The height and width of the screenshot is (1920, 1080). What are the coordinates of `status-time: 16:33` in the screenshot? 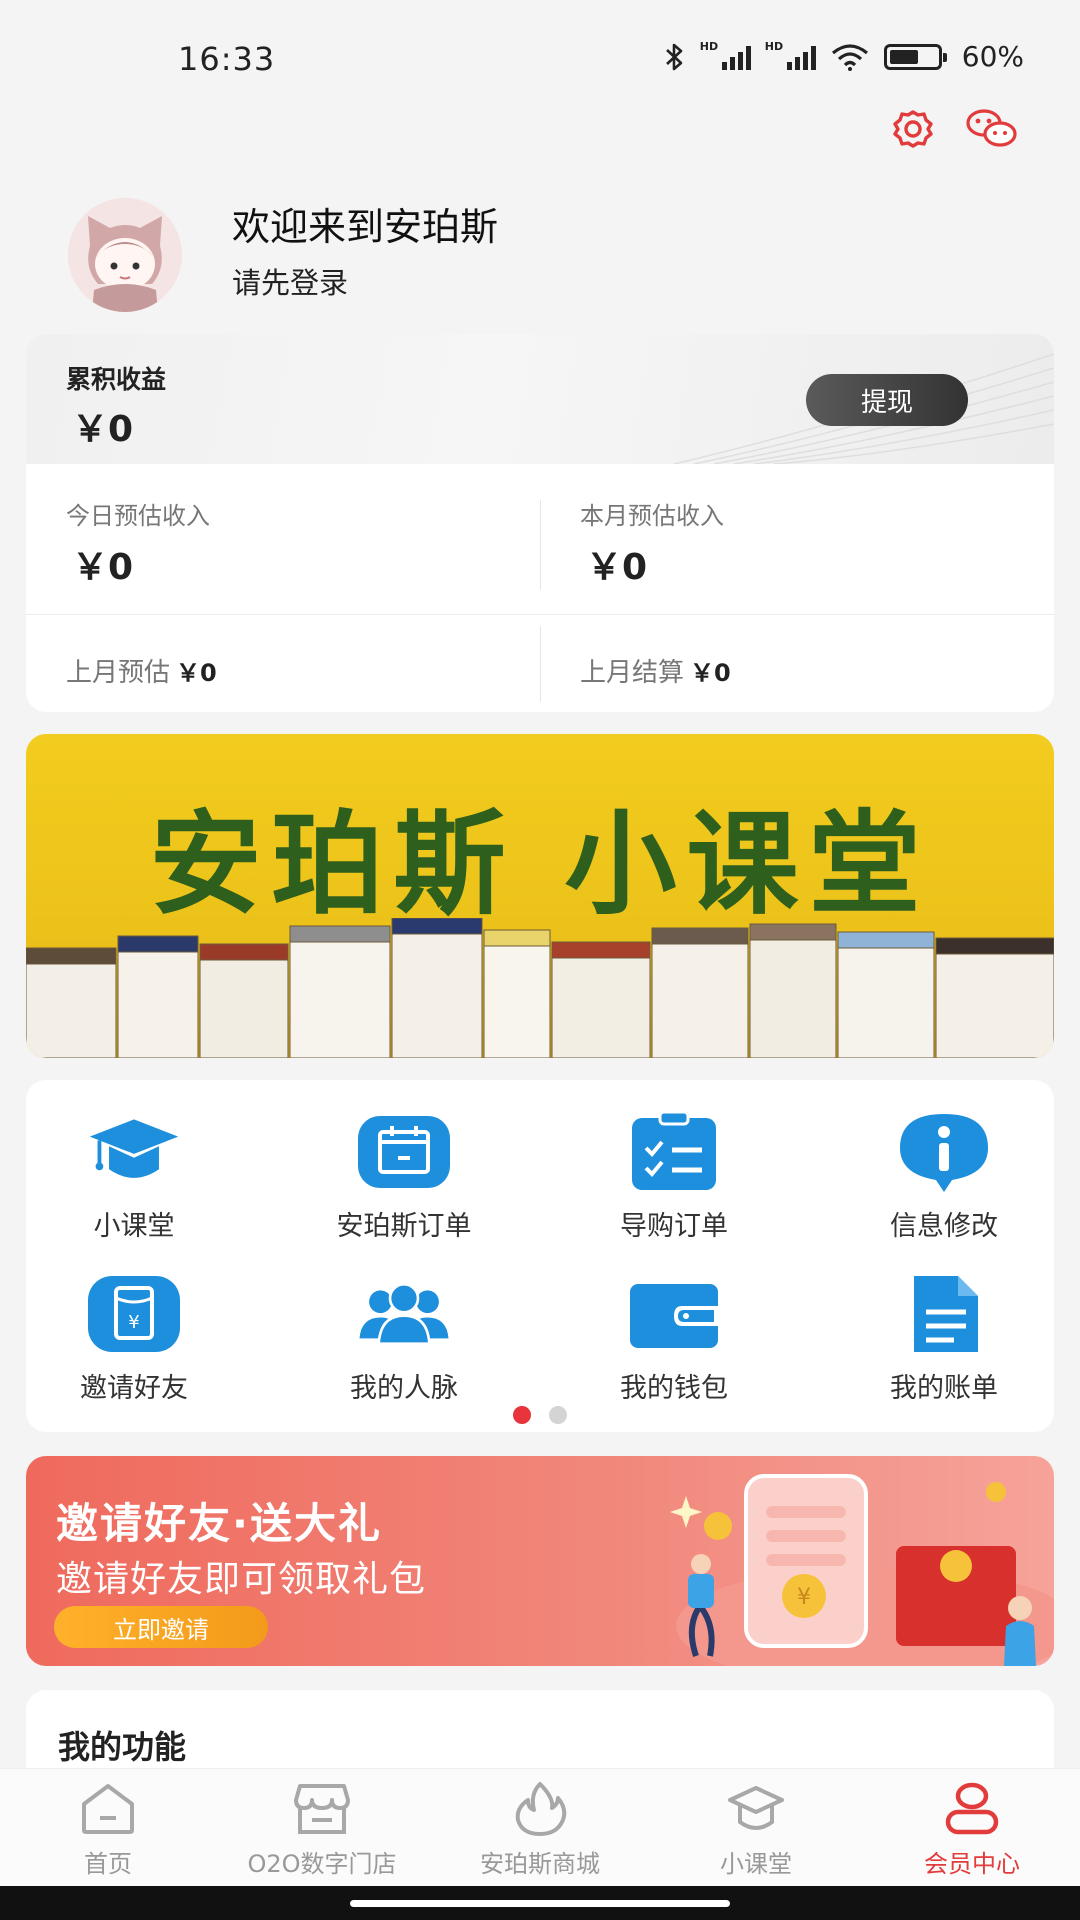 It's located at (227, 59).